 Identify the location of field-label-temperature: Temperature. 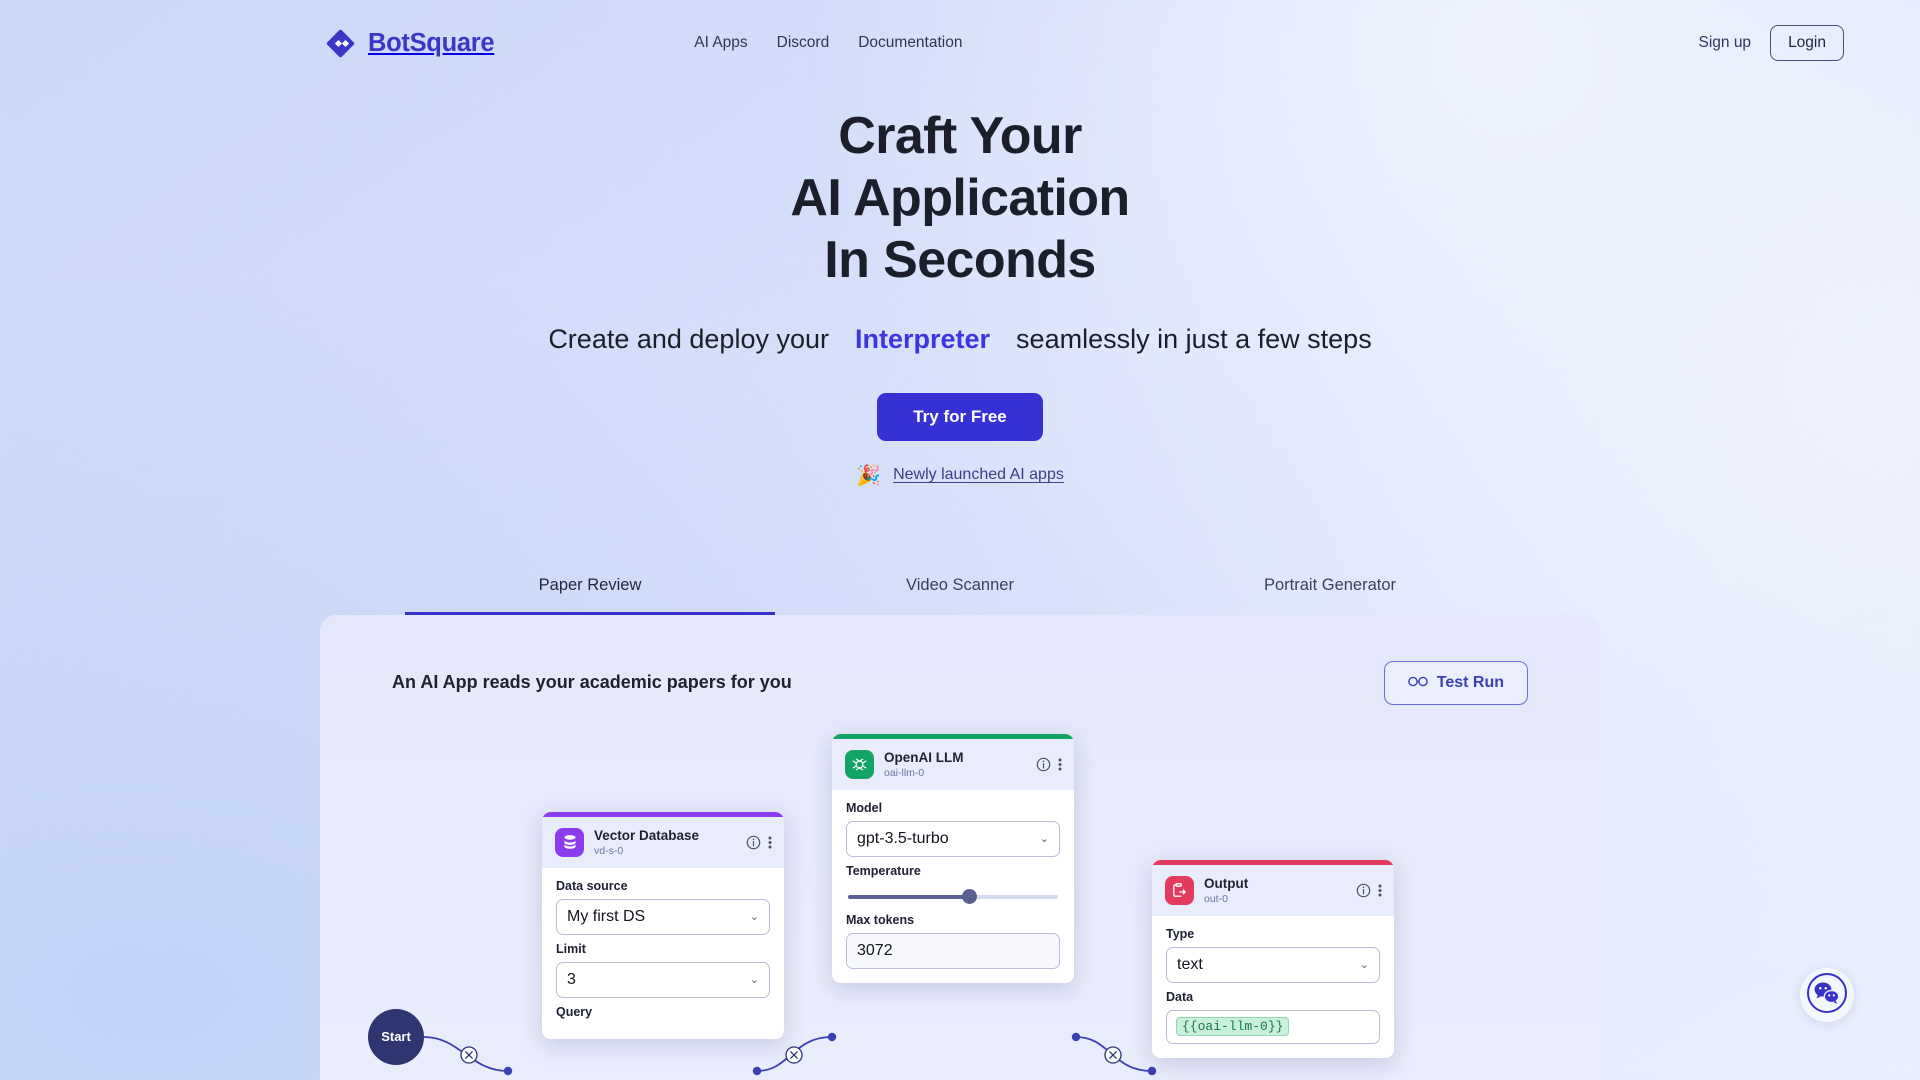
(883, 870).